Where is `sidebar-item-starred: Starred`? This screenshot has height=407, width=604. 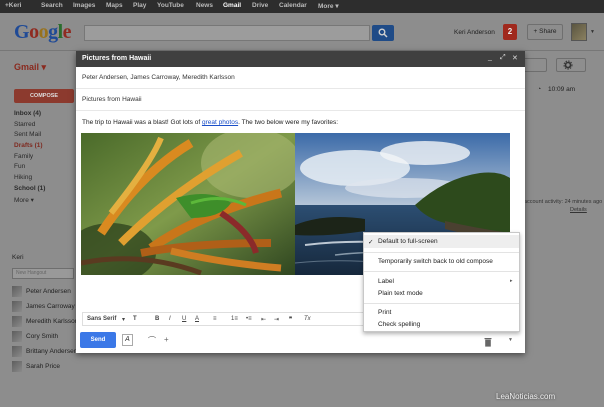 sidebar-item-starred: Starred is located at coordinates (29, 126).